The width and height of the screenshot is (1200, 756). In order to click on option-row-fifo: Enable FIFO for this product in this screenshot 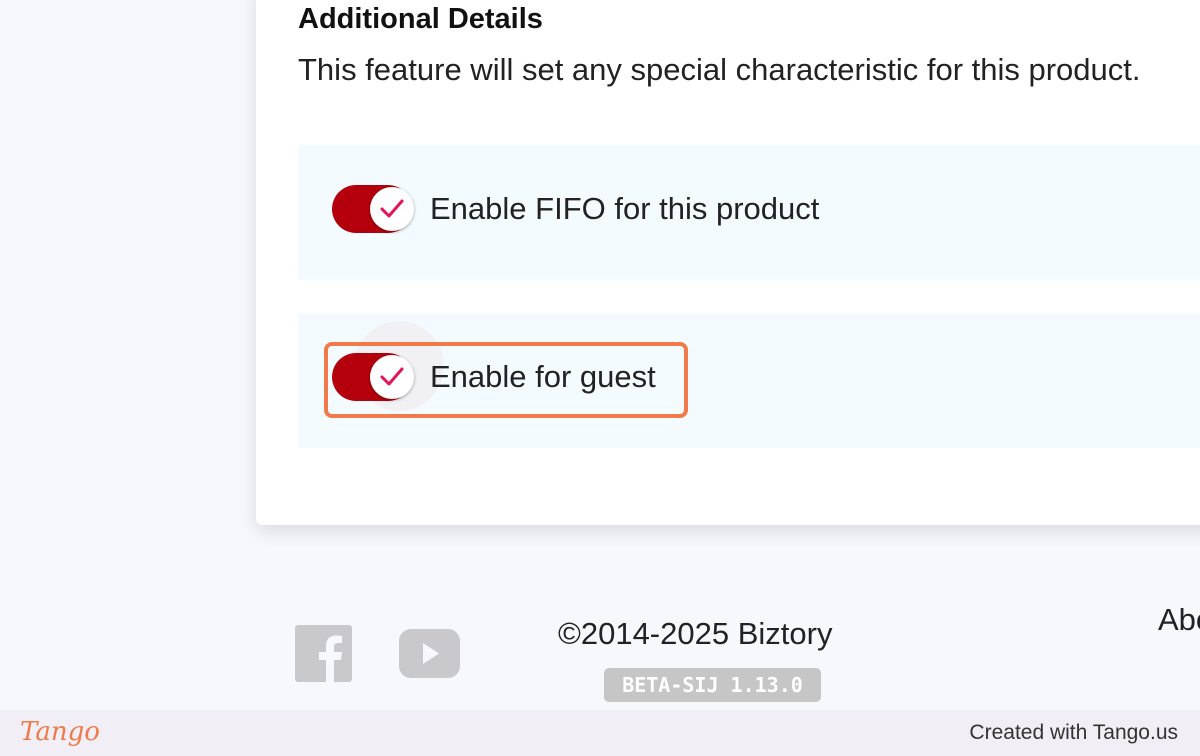, I will do `click(749, 212)`.